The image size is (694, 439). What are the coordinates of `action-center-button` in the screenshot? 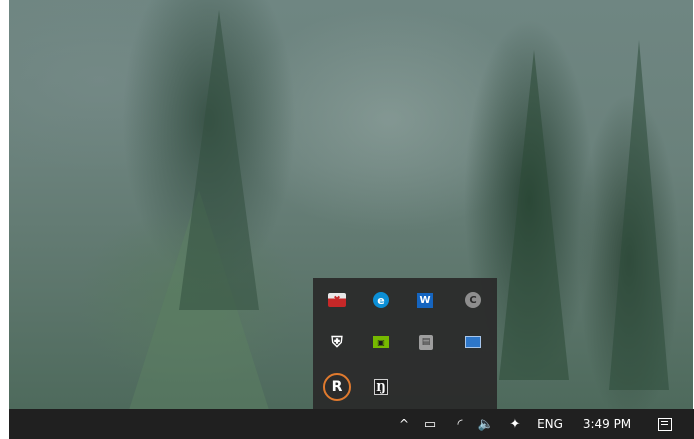 It's located at (665, 424).